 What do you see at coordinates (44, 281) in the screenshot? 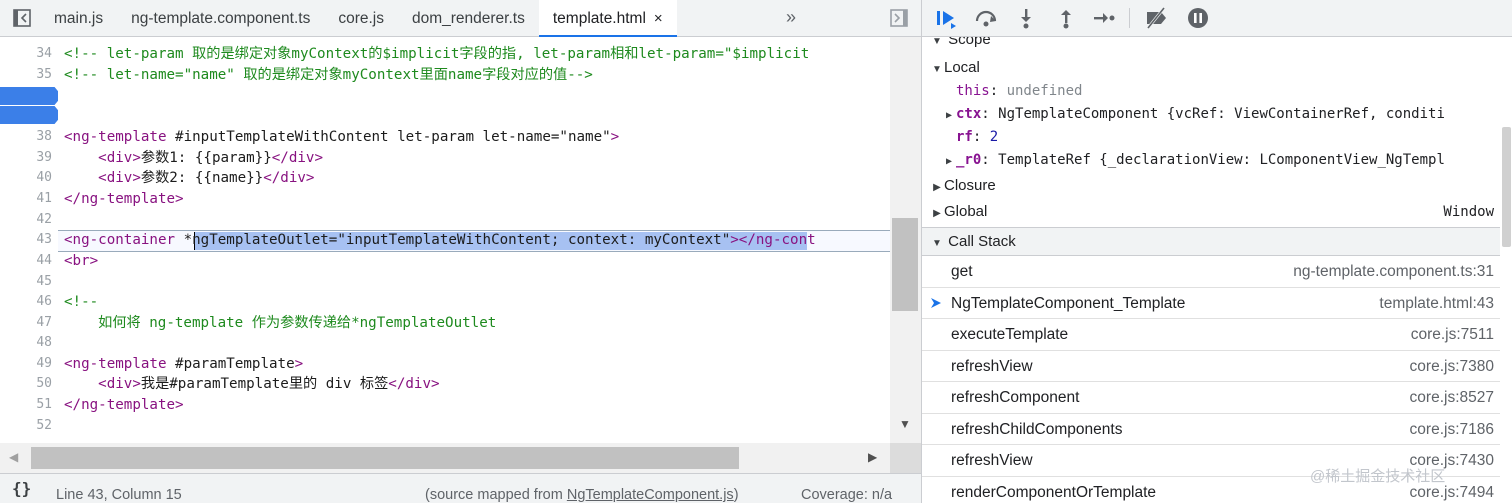
I see `line-number: 45` at bounding box center [44, 281].